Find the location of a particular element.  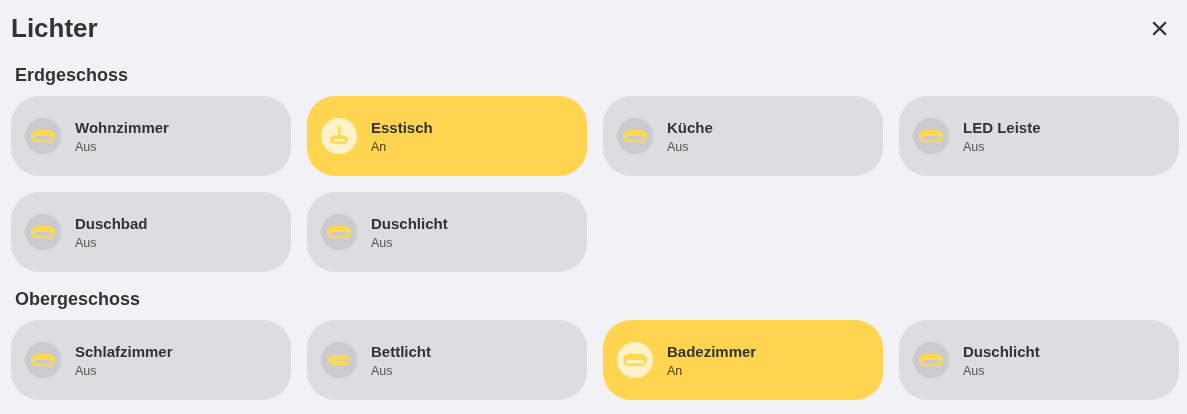

light-tile: Badezimmer An is located at coordinates (743, 360).